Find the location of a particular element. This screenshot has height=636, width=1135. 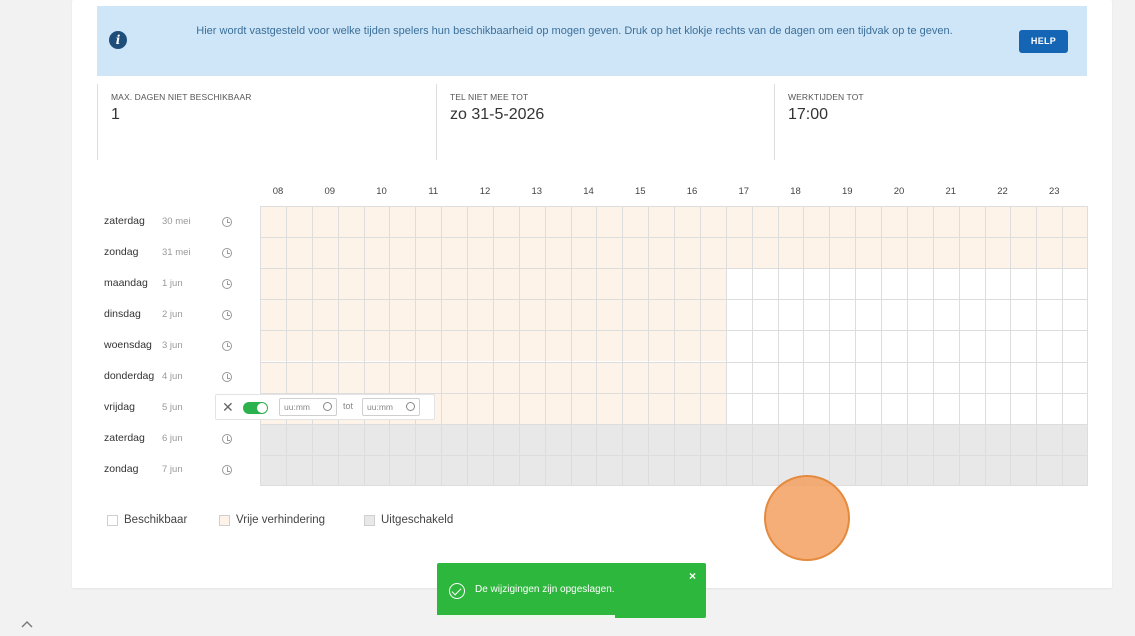

day-label: maandag is located at coordinates (126, 282).